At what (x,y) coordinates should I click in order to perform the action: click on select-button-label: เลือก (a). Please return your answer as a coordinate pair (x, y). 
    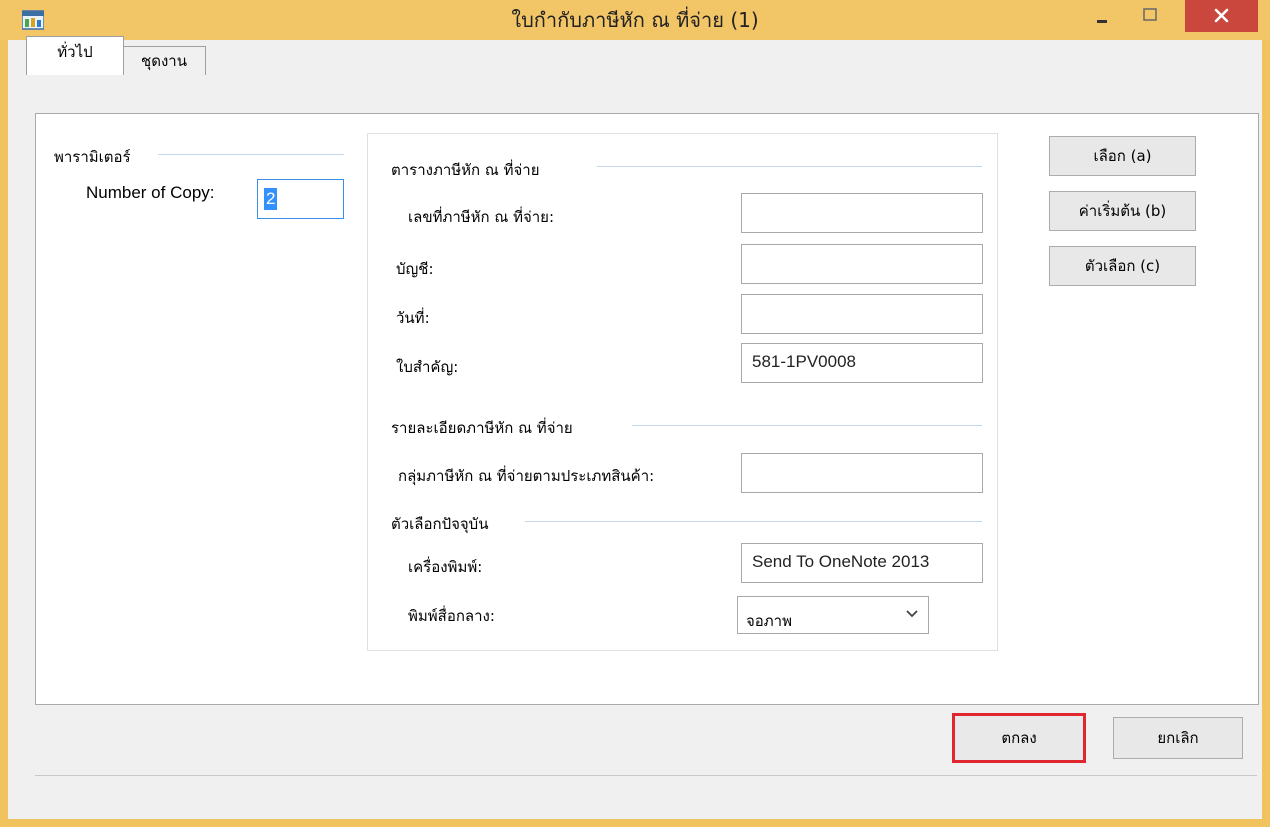
    Looking at the image, I should click on (1122, 156).